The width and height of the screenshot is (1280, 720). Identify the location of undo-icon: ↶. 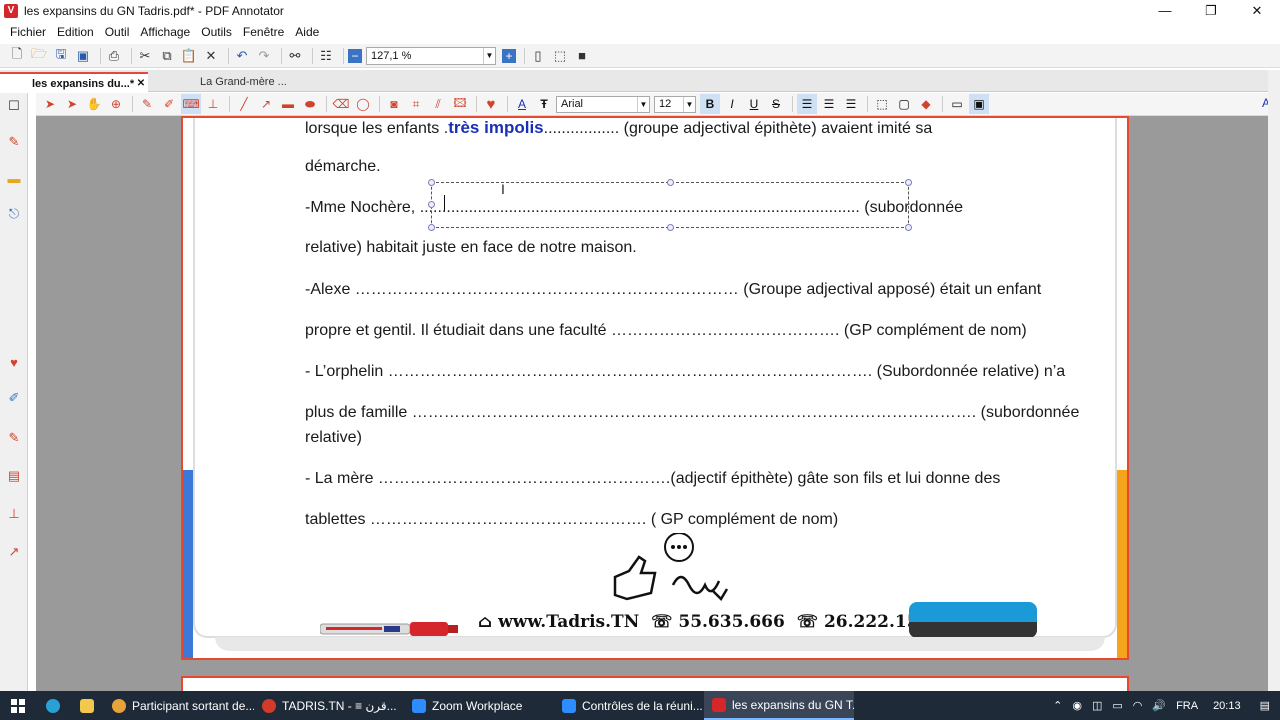
(242, 56).